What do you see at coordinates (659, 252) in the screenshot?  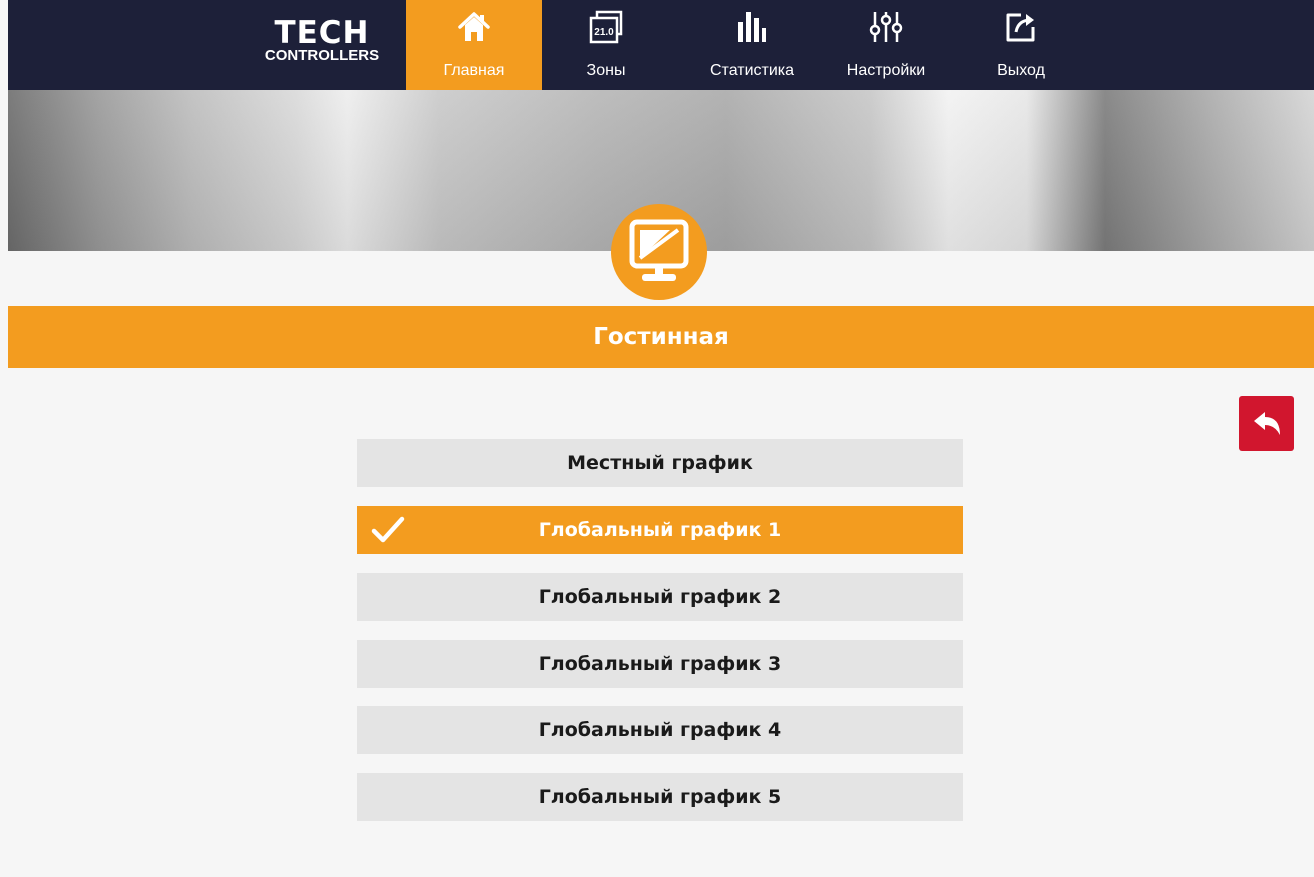 I see `monitor-icon` at bounding box center [659, 252].